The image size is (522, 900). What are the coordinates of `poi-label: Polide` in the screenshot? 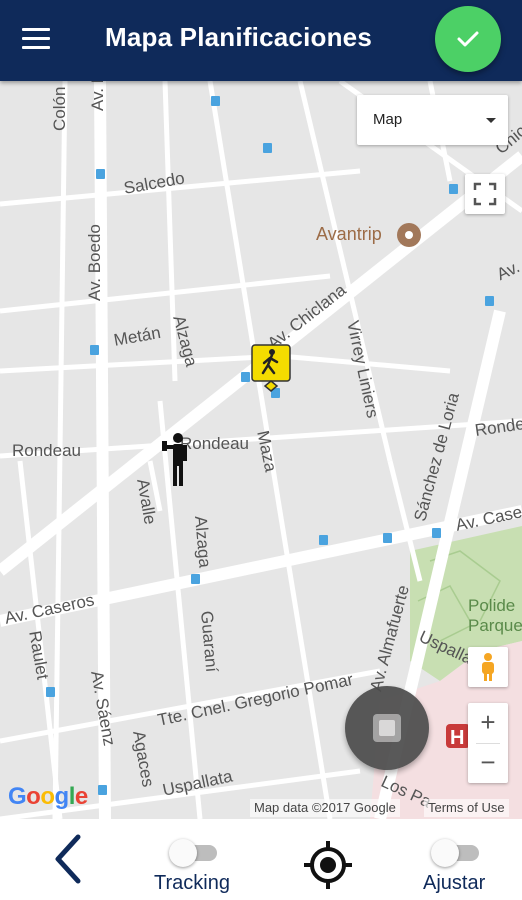 It's located at (492, 605).